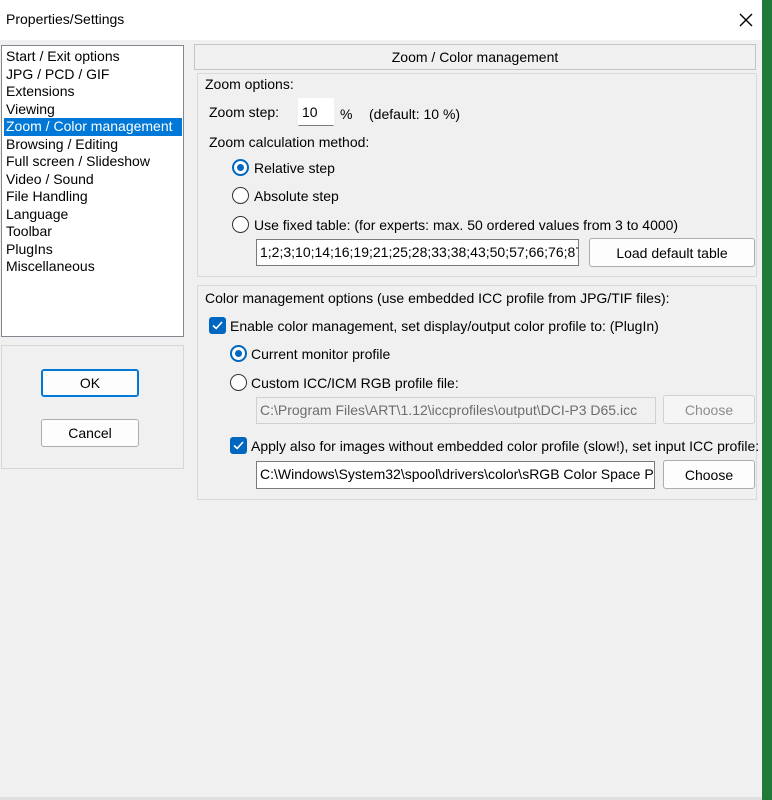 This screenshot has width=772, height=800. I want to click on enable-color-management-checkbox, so click(217, 325).